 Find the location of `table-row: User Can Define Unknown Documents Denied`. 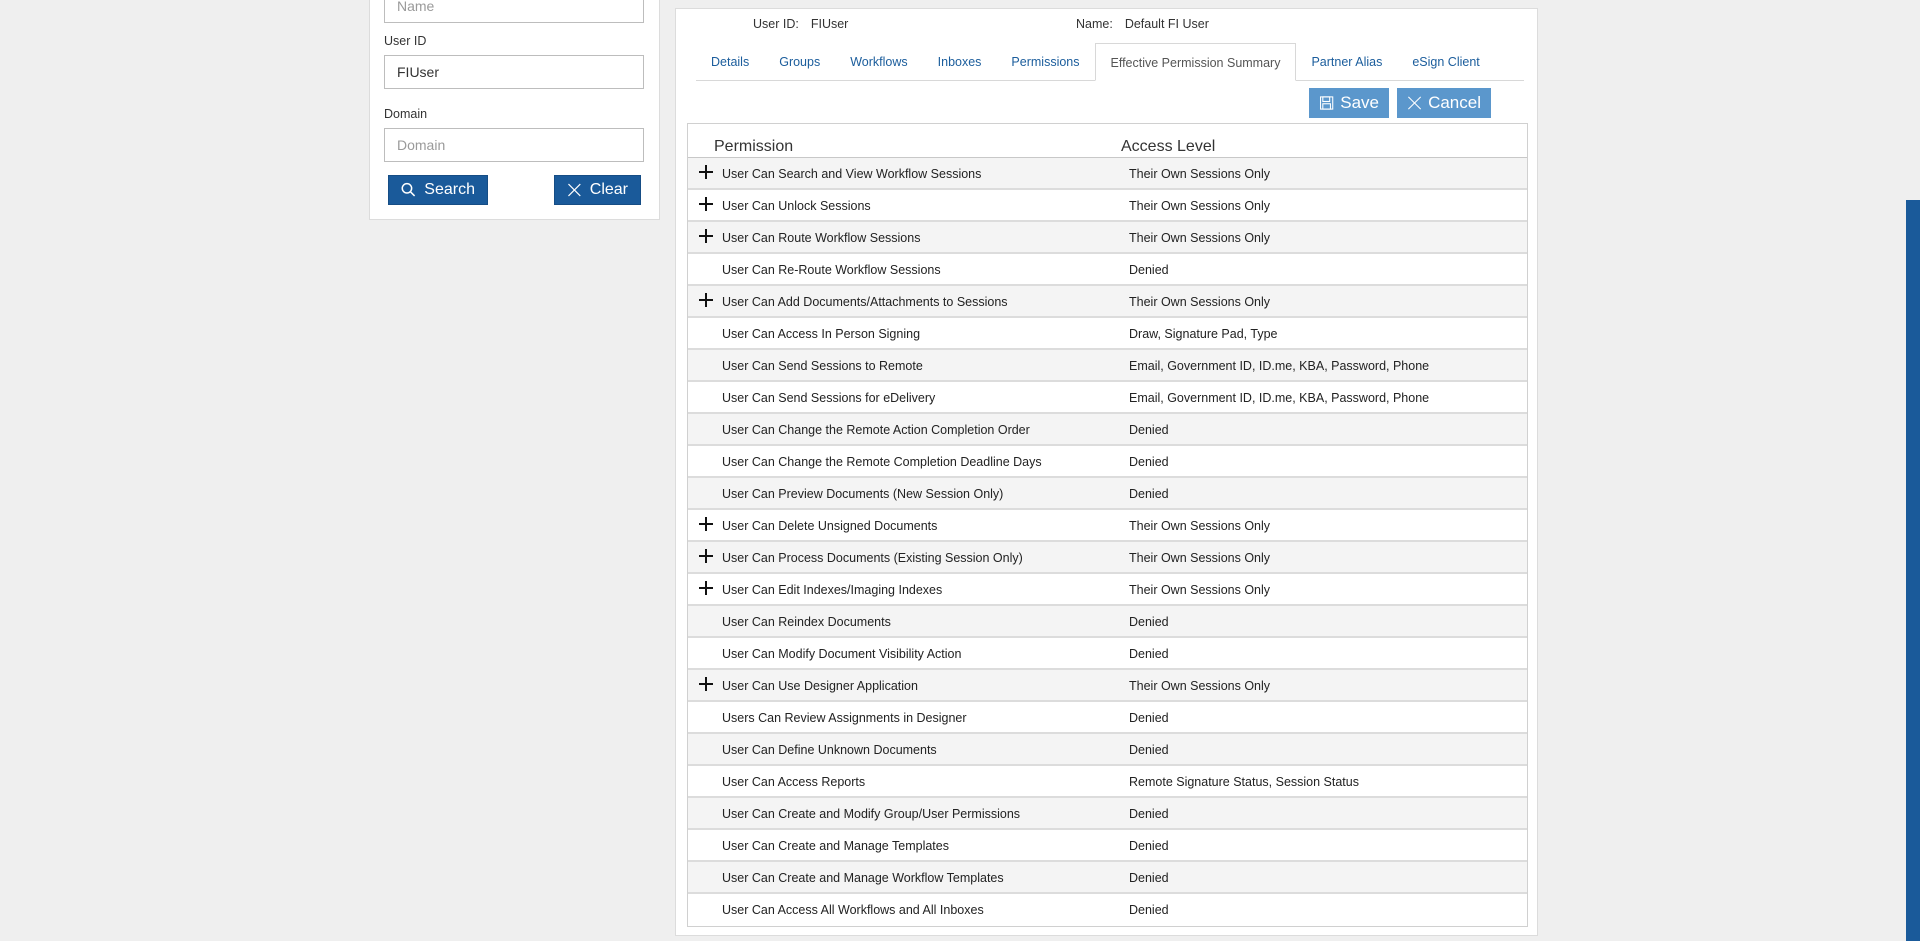

table-row: User Can Define Unknown Documents Denied is located at coordinates (1107, 750).